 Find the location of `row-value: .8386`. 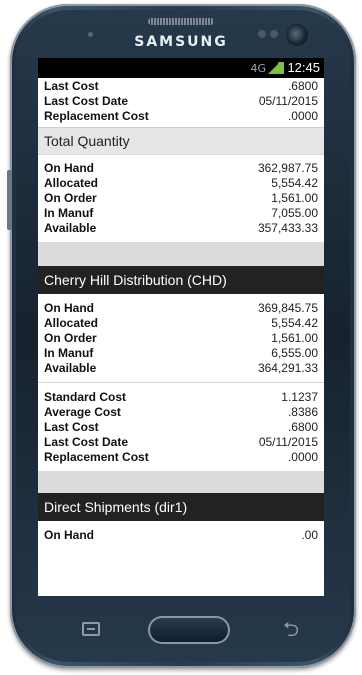

row-value: .8386 is located at coordinates (302, 412).